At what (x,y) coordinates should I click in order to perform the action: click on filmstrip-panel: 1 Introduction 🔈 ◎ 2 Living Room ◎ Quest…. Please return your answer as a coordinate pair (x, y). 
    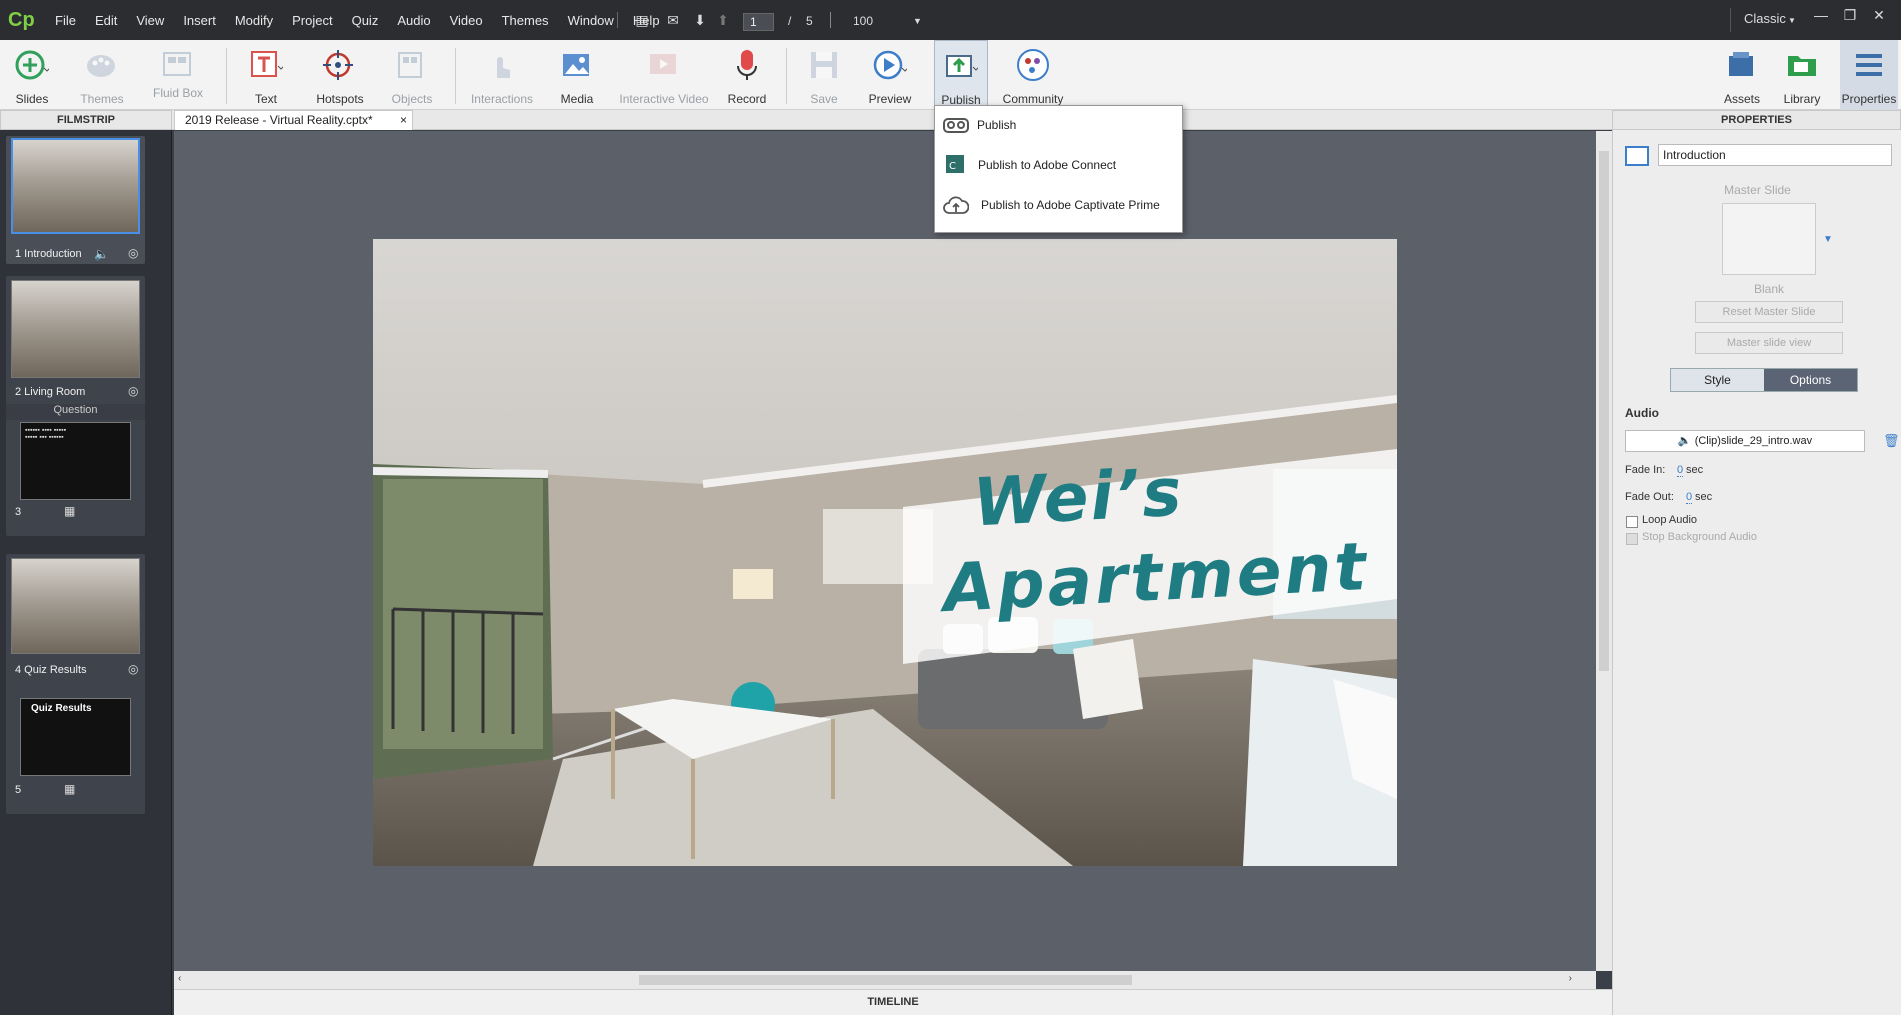
    Looking at the image, I should click on (86, 572).